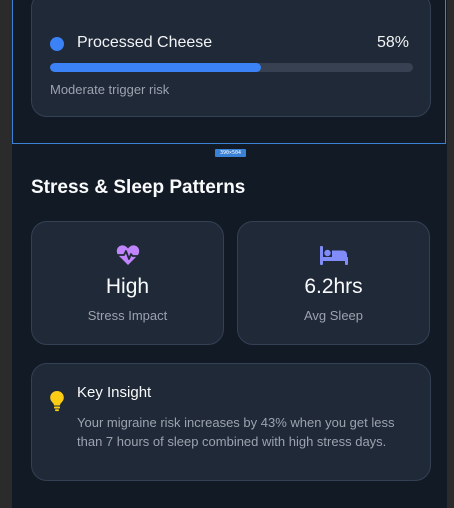 The width and height of the screenshot is (454, 508). Describe the element at coordinates (127, 255) in the screenshot. I see `heart-pulse-icon` at that location.